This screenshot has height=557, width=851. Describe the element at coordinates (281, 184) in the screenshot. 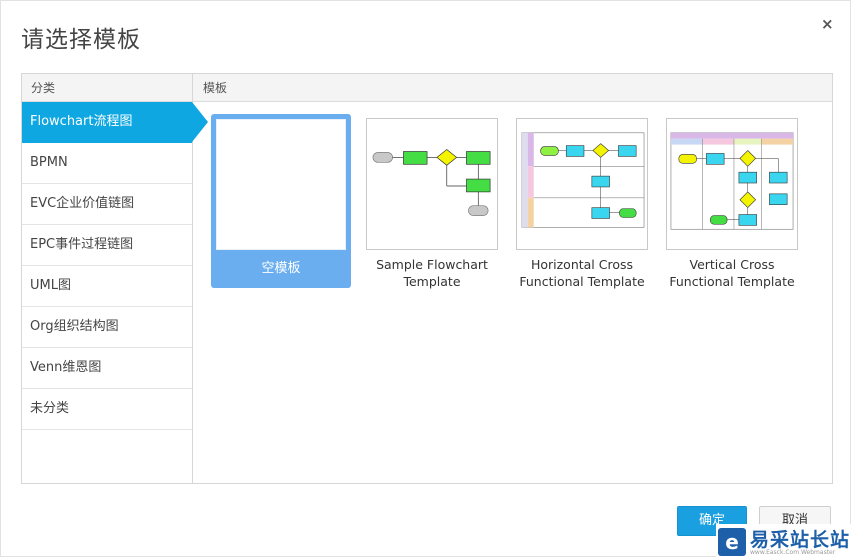

I see `template-blank-thumbnail` at that location.